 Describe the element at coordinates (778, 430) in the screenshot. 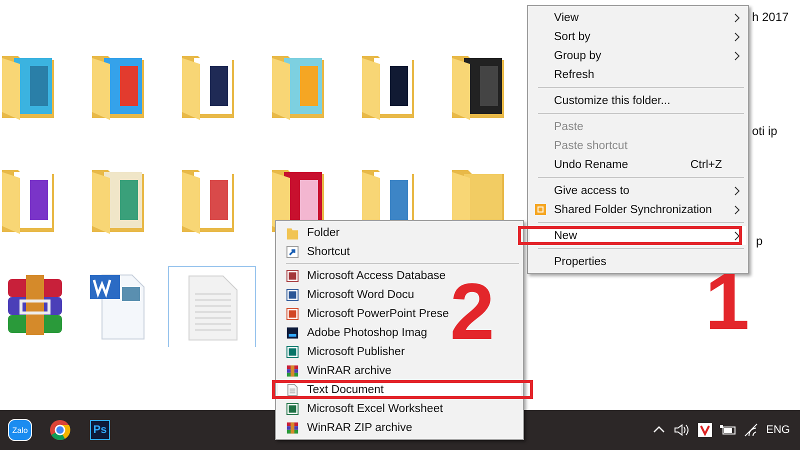

I see `language-indicator: ENG` at that location.